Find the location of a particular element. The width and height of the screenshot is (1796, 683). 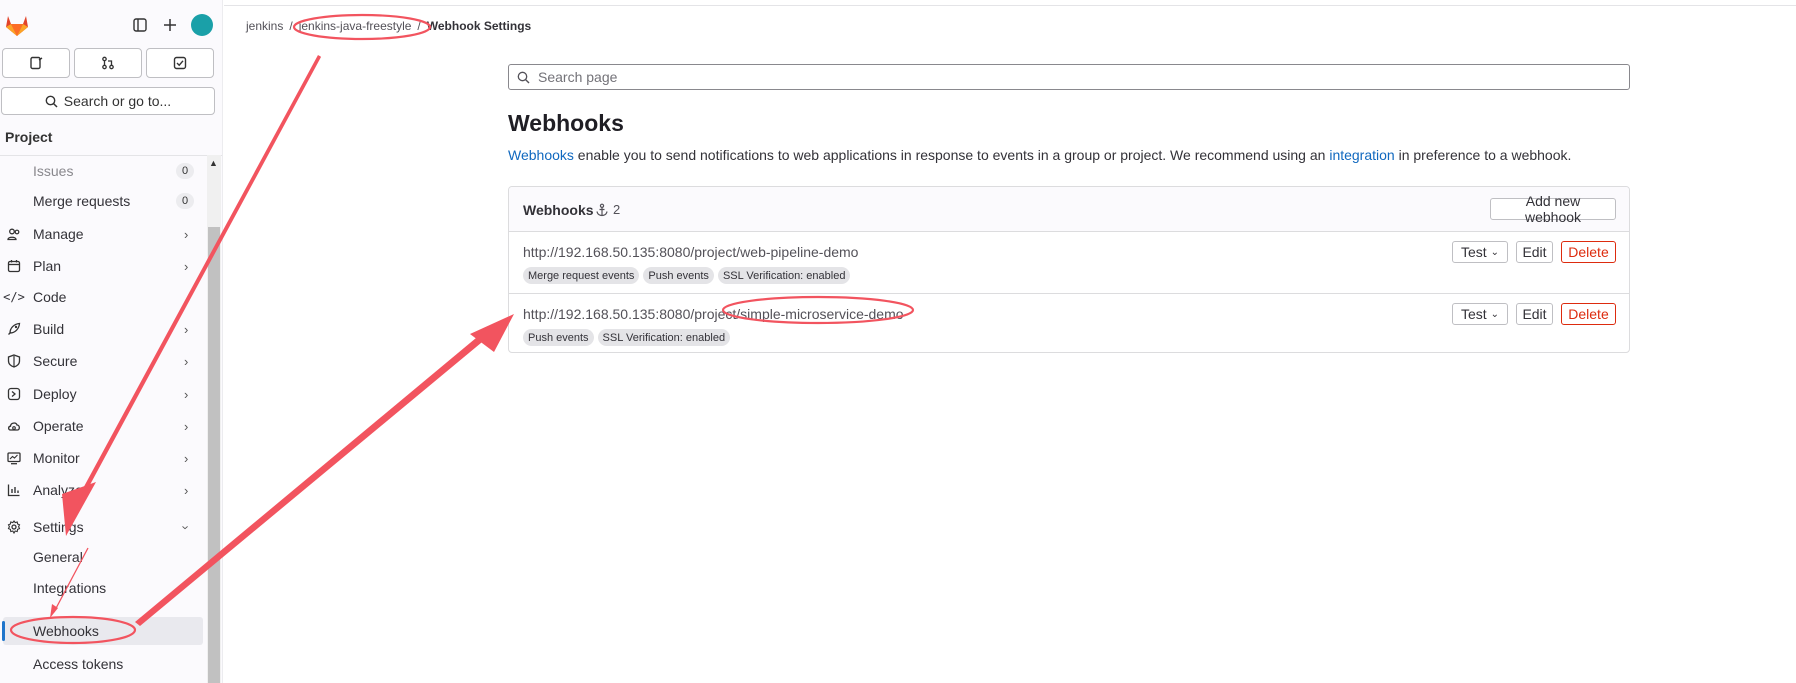

sidebar-shortcuts is located at coordinates (108, 63).